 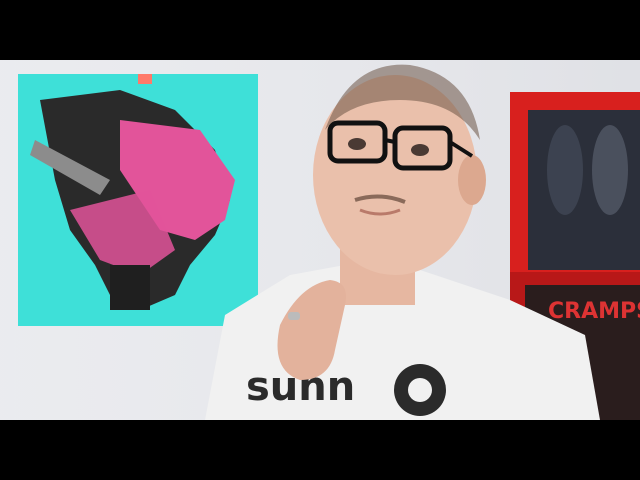 What do you see at coordinates (594, 311) in the screenshot?
I see `shelf-record-text: CRAMPS` at bounding box center [594, 311].